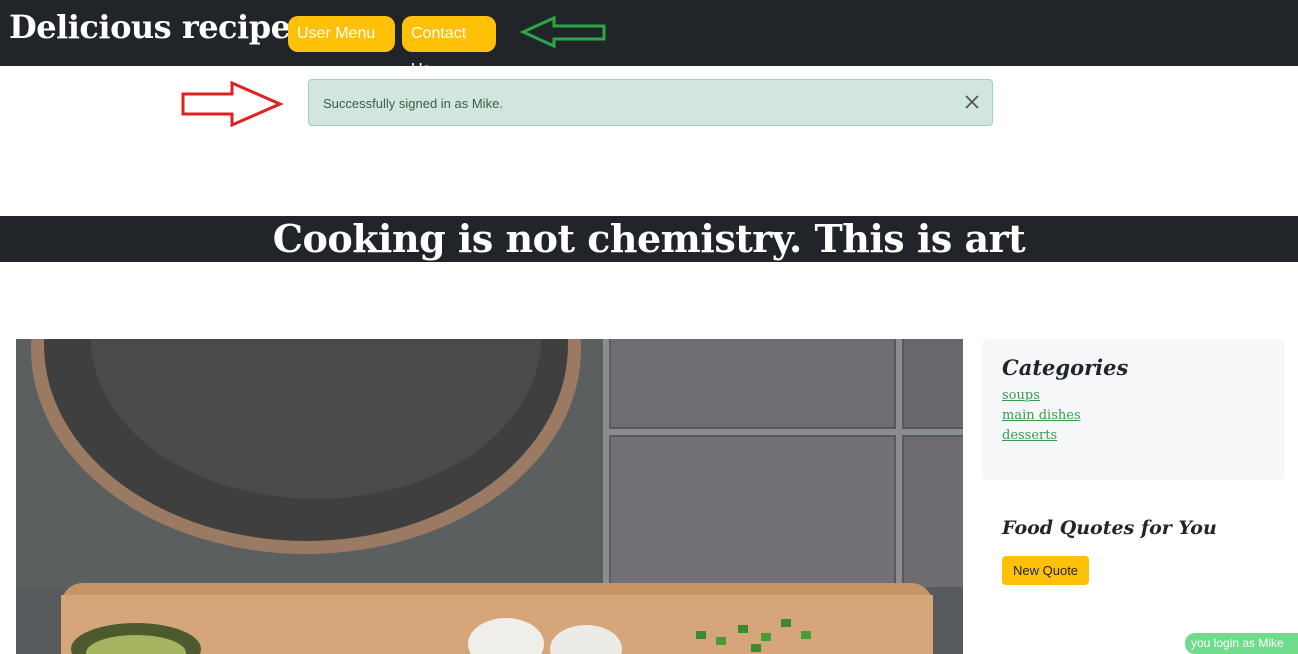 The width and height of the screenshot is (1298, 654). Describe the element at coordinates (650, 102) in the screenshot. I see `success-alert: Successfully signed in as Mike.` at that location.